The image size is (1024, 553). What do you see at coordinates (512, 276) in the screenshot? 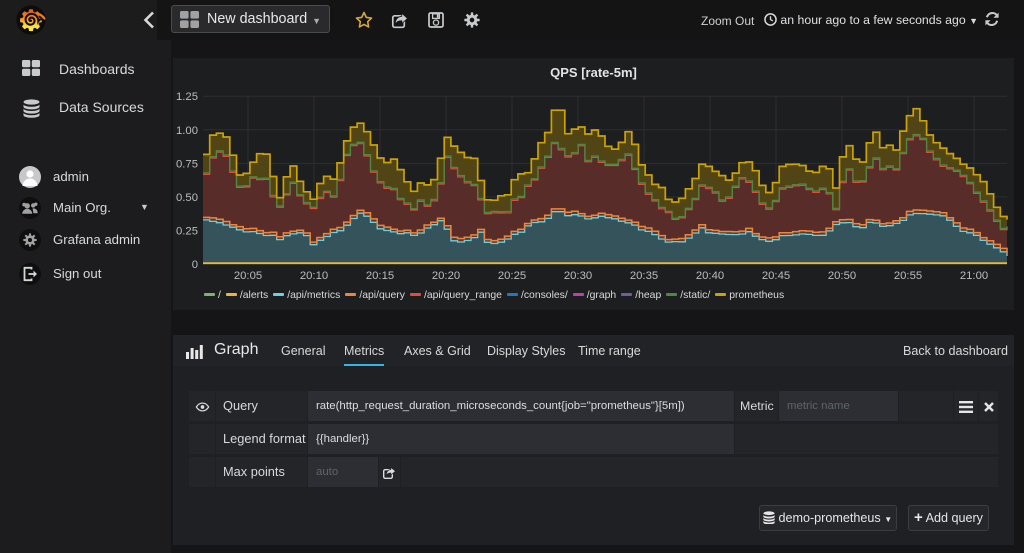
I see `svg-text: 20:25` at bounding box center [512, 276].